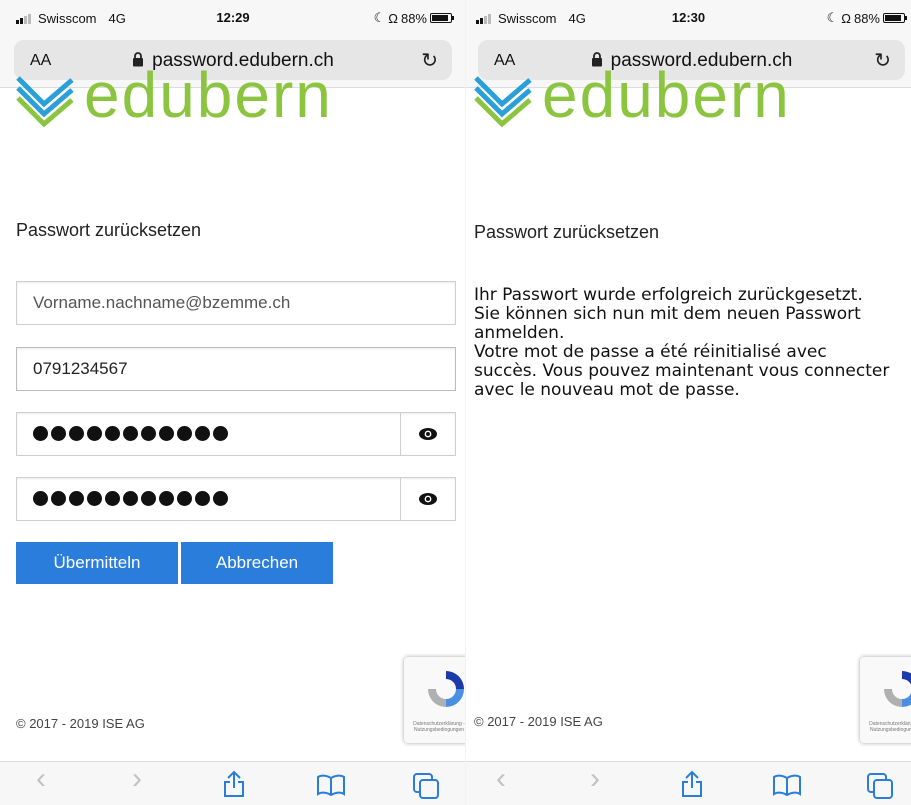  I want to click on confirm-password-field, so click(236, 499).